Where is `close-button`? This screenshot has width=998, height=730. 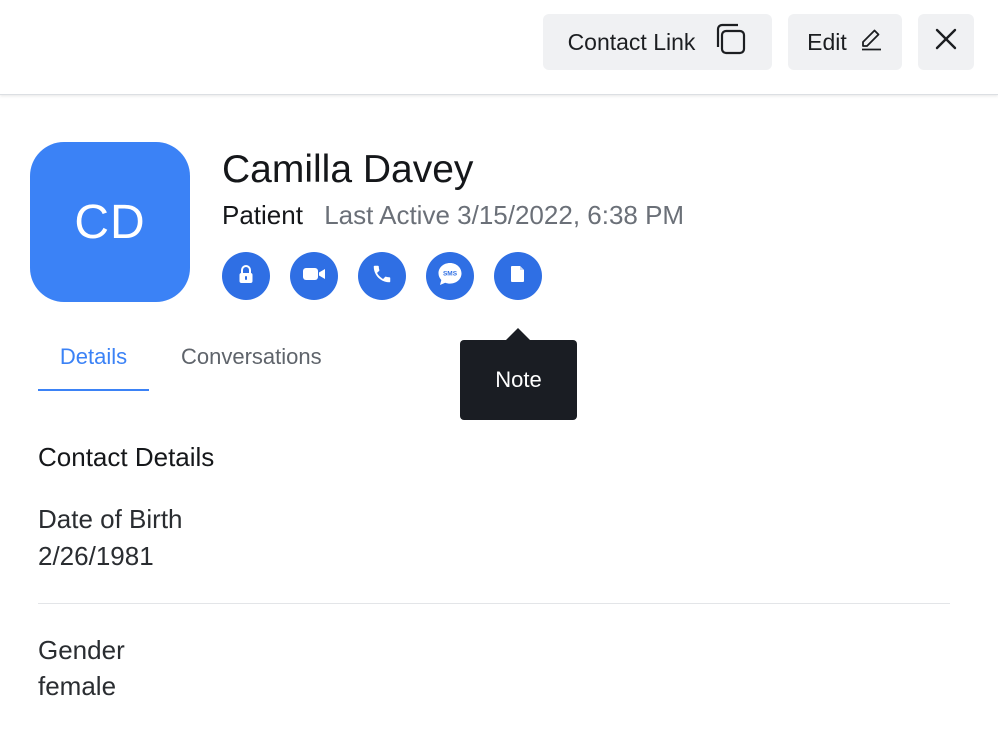 close-button is located at coordinates (946, 42).